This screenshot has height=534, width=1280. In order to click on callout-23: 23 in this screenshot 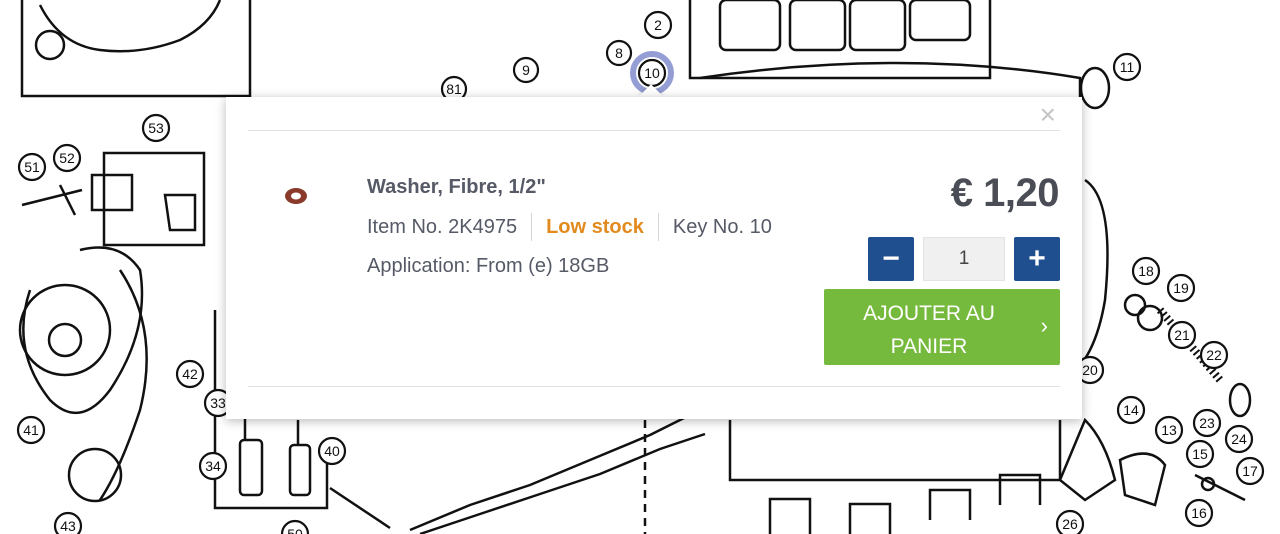, I will do `click(1207, 423)`.